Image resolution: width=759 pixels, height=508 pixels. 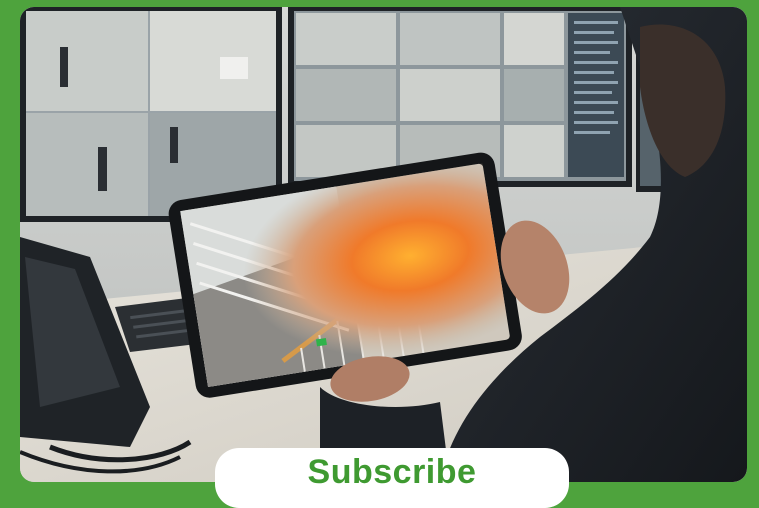 What do you see at coordinates (392, 472) in the screenshot?
I see `subscribe-label: Subscribe` at bounding box center [392, 472].